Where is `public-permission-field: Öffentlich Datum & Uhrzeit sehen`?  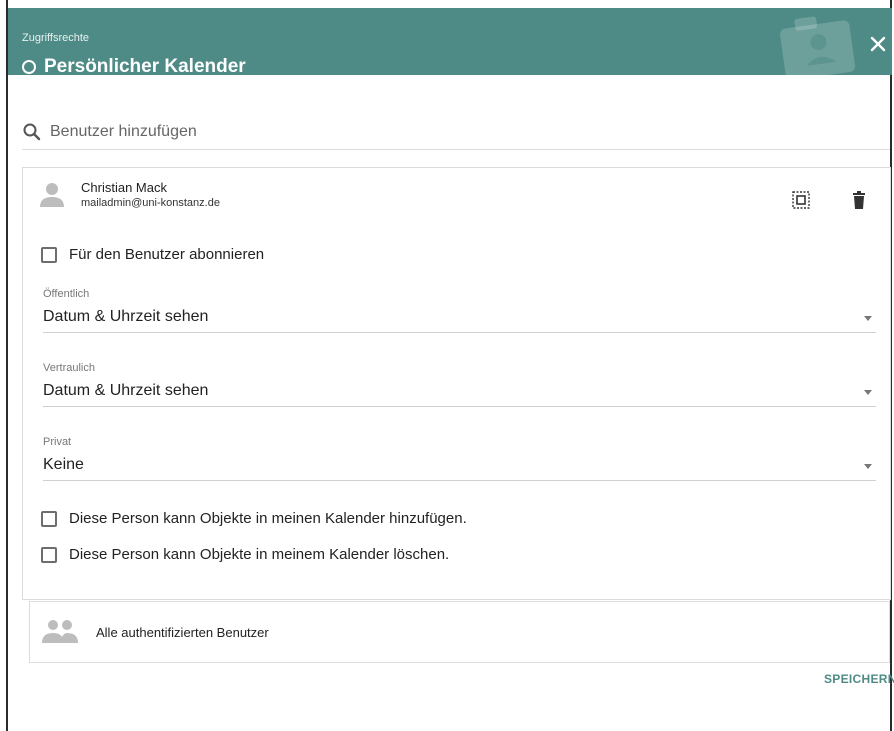 public-permission-field: Öffentlich Datum & Uhrzeit sehen is located at coordinates (459, 310).